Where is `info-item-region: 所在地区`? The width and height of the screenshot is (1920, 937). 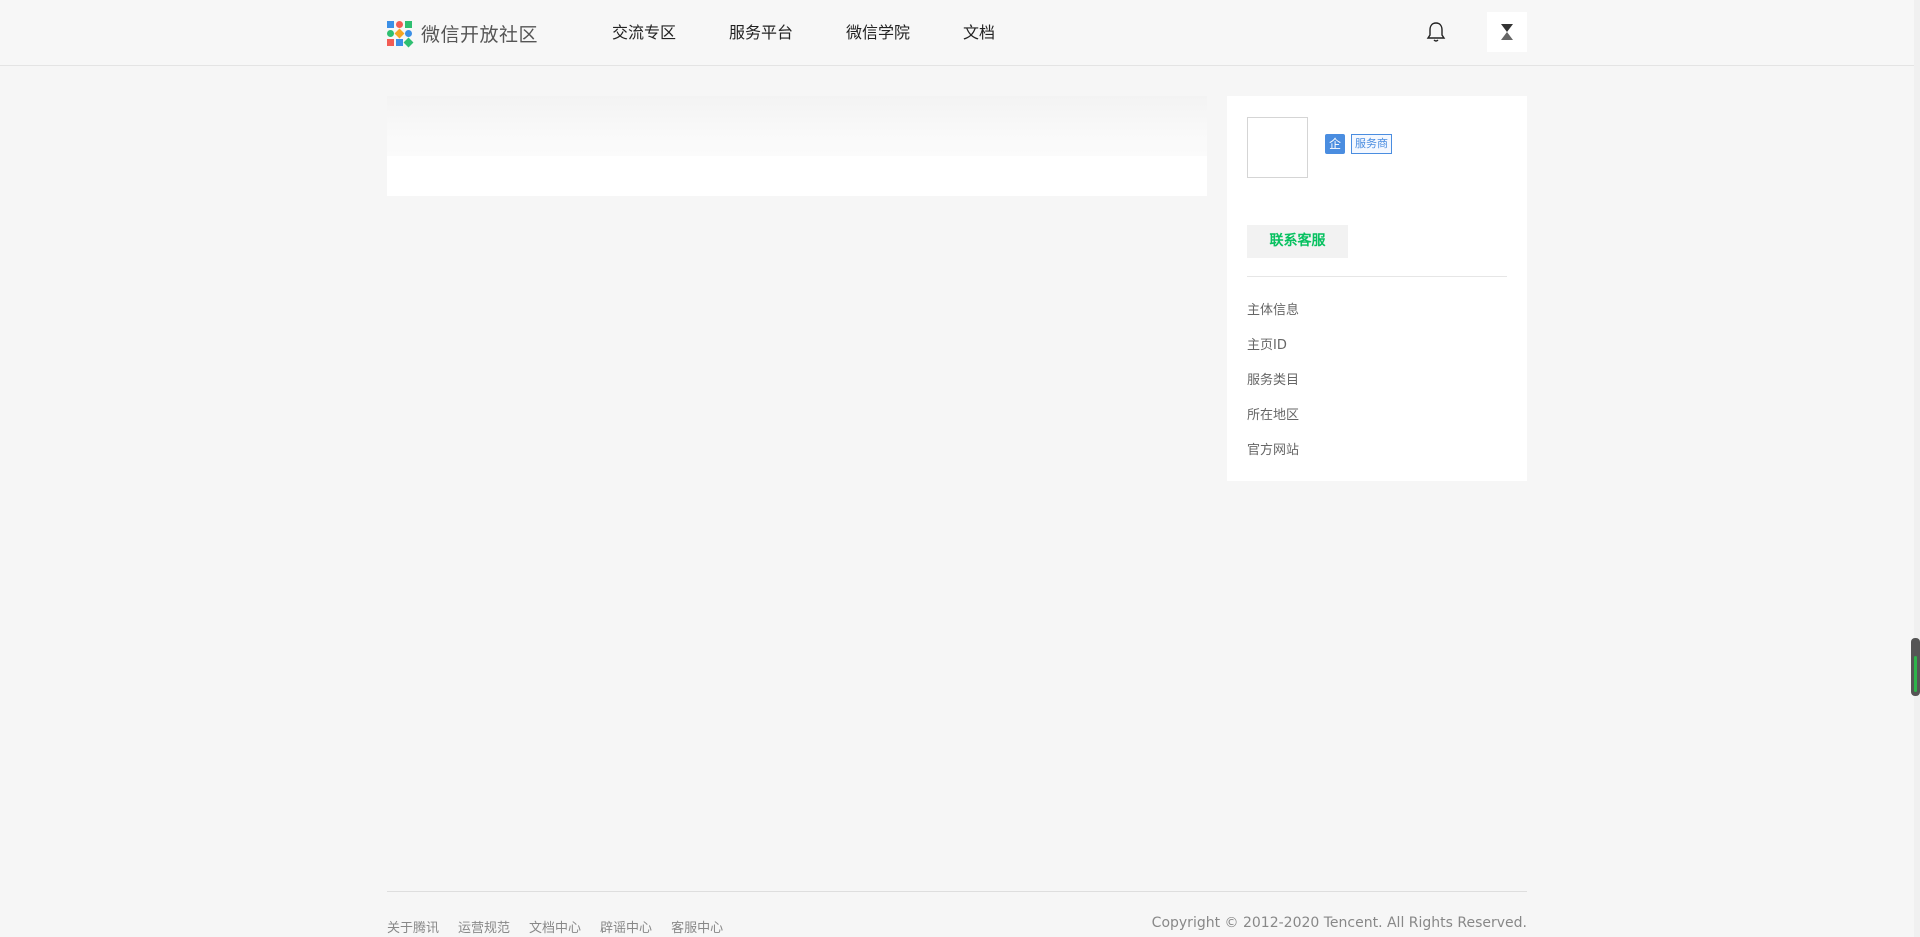 info-item-region: 所在地区 is located at coordinates (1273, 415).